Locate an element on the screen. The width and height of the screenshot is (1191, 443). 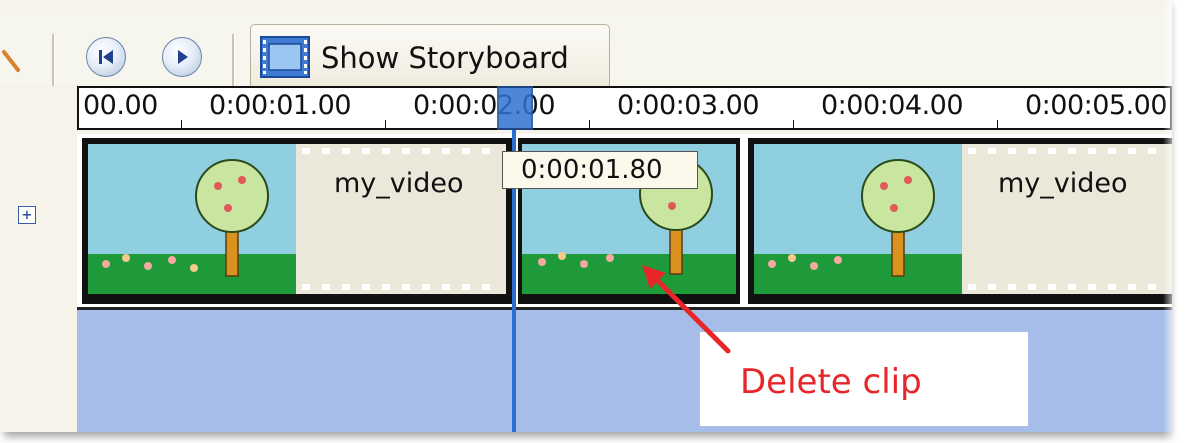
skip-back-icon is located at coordinates (106, 57).